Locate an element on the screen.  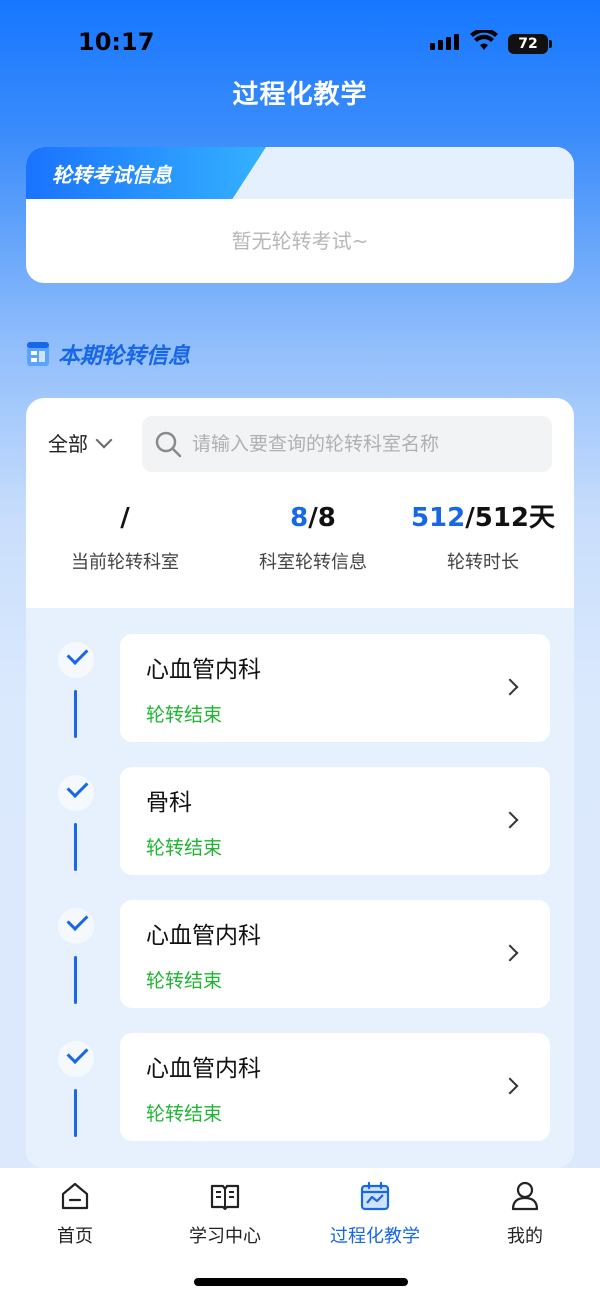
tab-process-teaching: 过程化教学 is located at coordinates (375, 1214).